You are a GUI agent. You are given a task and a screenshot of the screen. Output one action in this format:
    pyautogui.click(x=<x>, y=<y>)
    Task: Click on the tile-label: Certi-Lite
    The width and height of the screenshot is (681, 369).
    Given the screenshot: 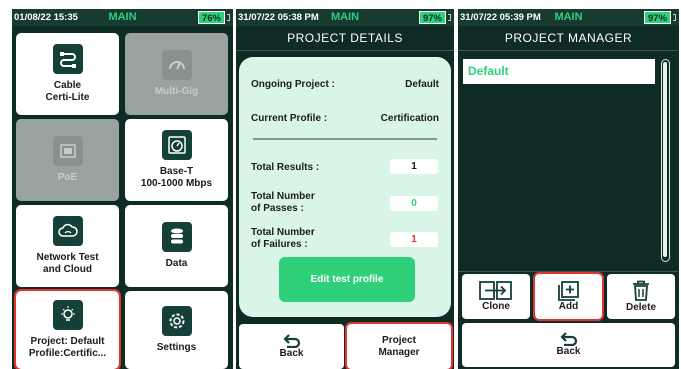 What is the action you would take?
    pyautogui.click(x=67, y=97)
    